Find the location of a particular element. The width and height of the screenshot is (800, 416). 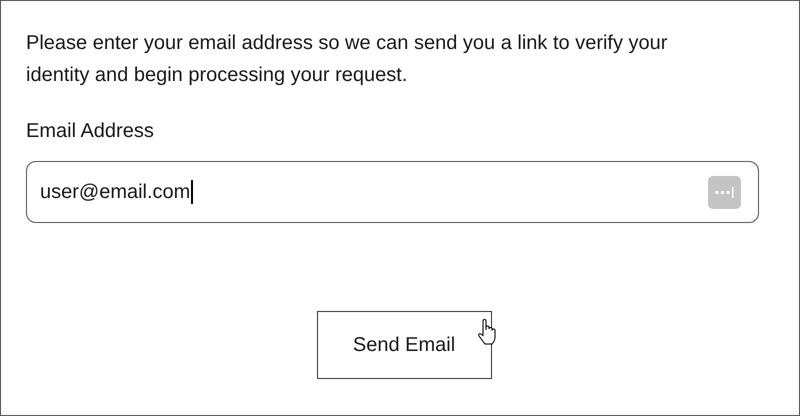

text-caret is located at coordinates (192, 192).